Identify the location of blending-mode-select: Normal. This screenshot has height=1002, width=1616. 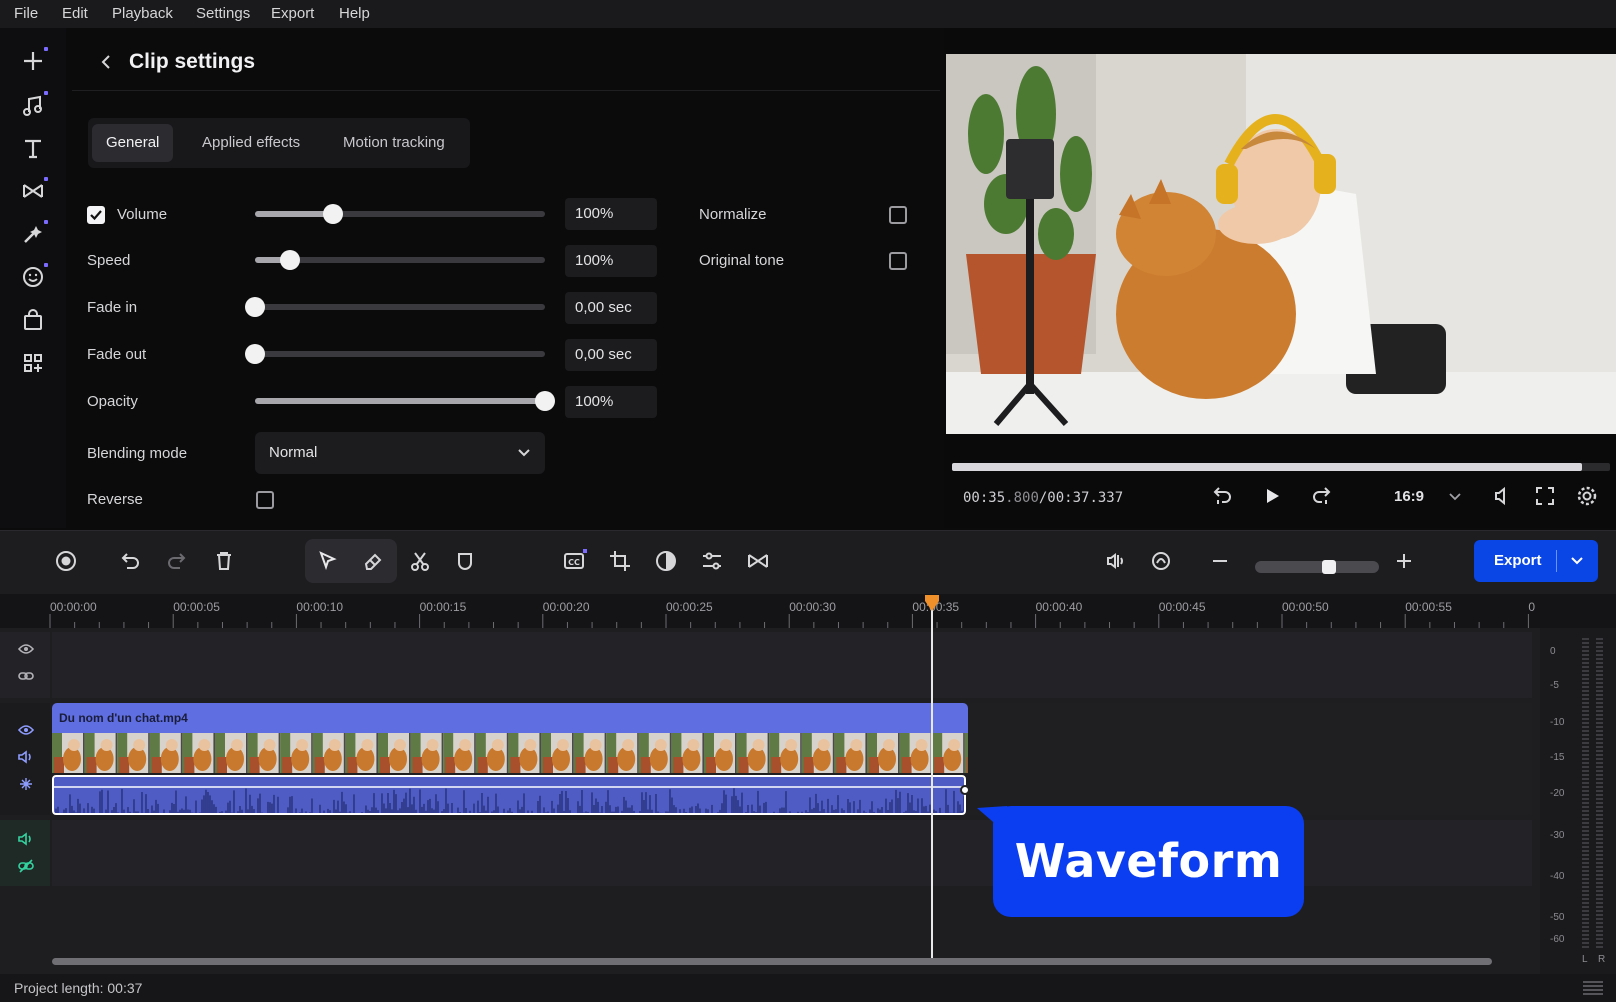
(400, 453).